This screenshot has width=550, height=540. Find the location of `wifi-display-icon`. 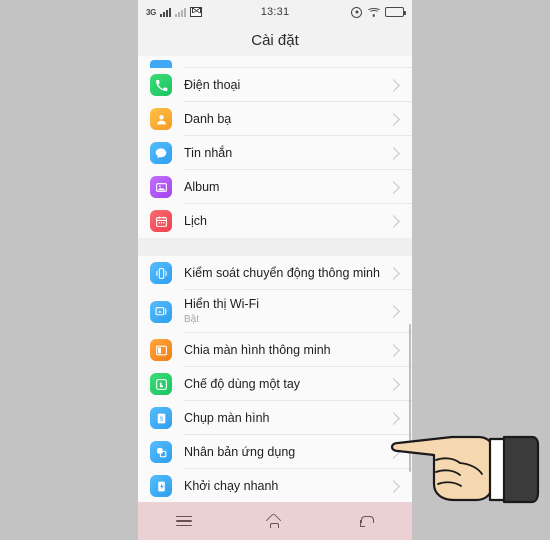

wifi-display-icon is located at coordinates (161, 311).